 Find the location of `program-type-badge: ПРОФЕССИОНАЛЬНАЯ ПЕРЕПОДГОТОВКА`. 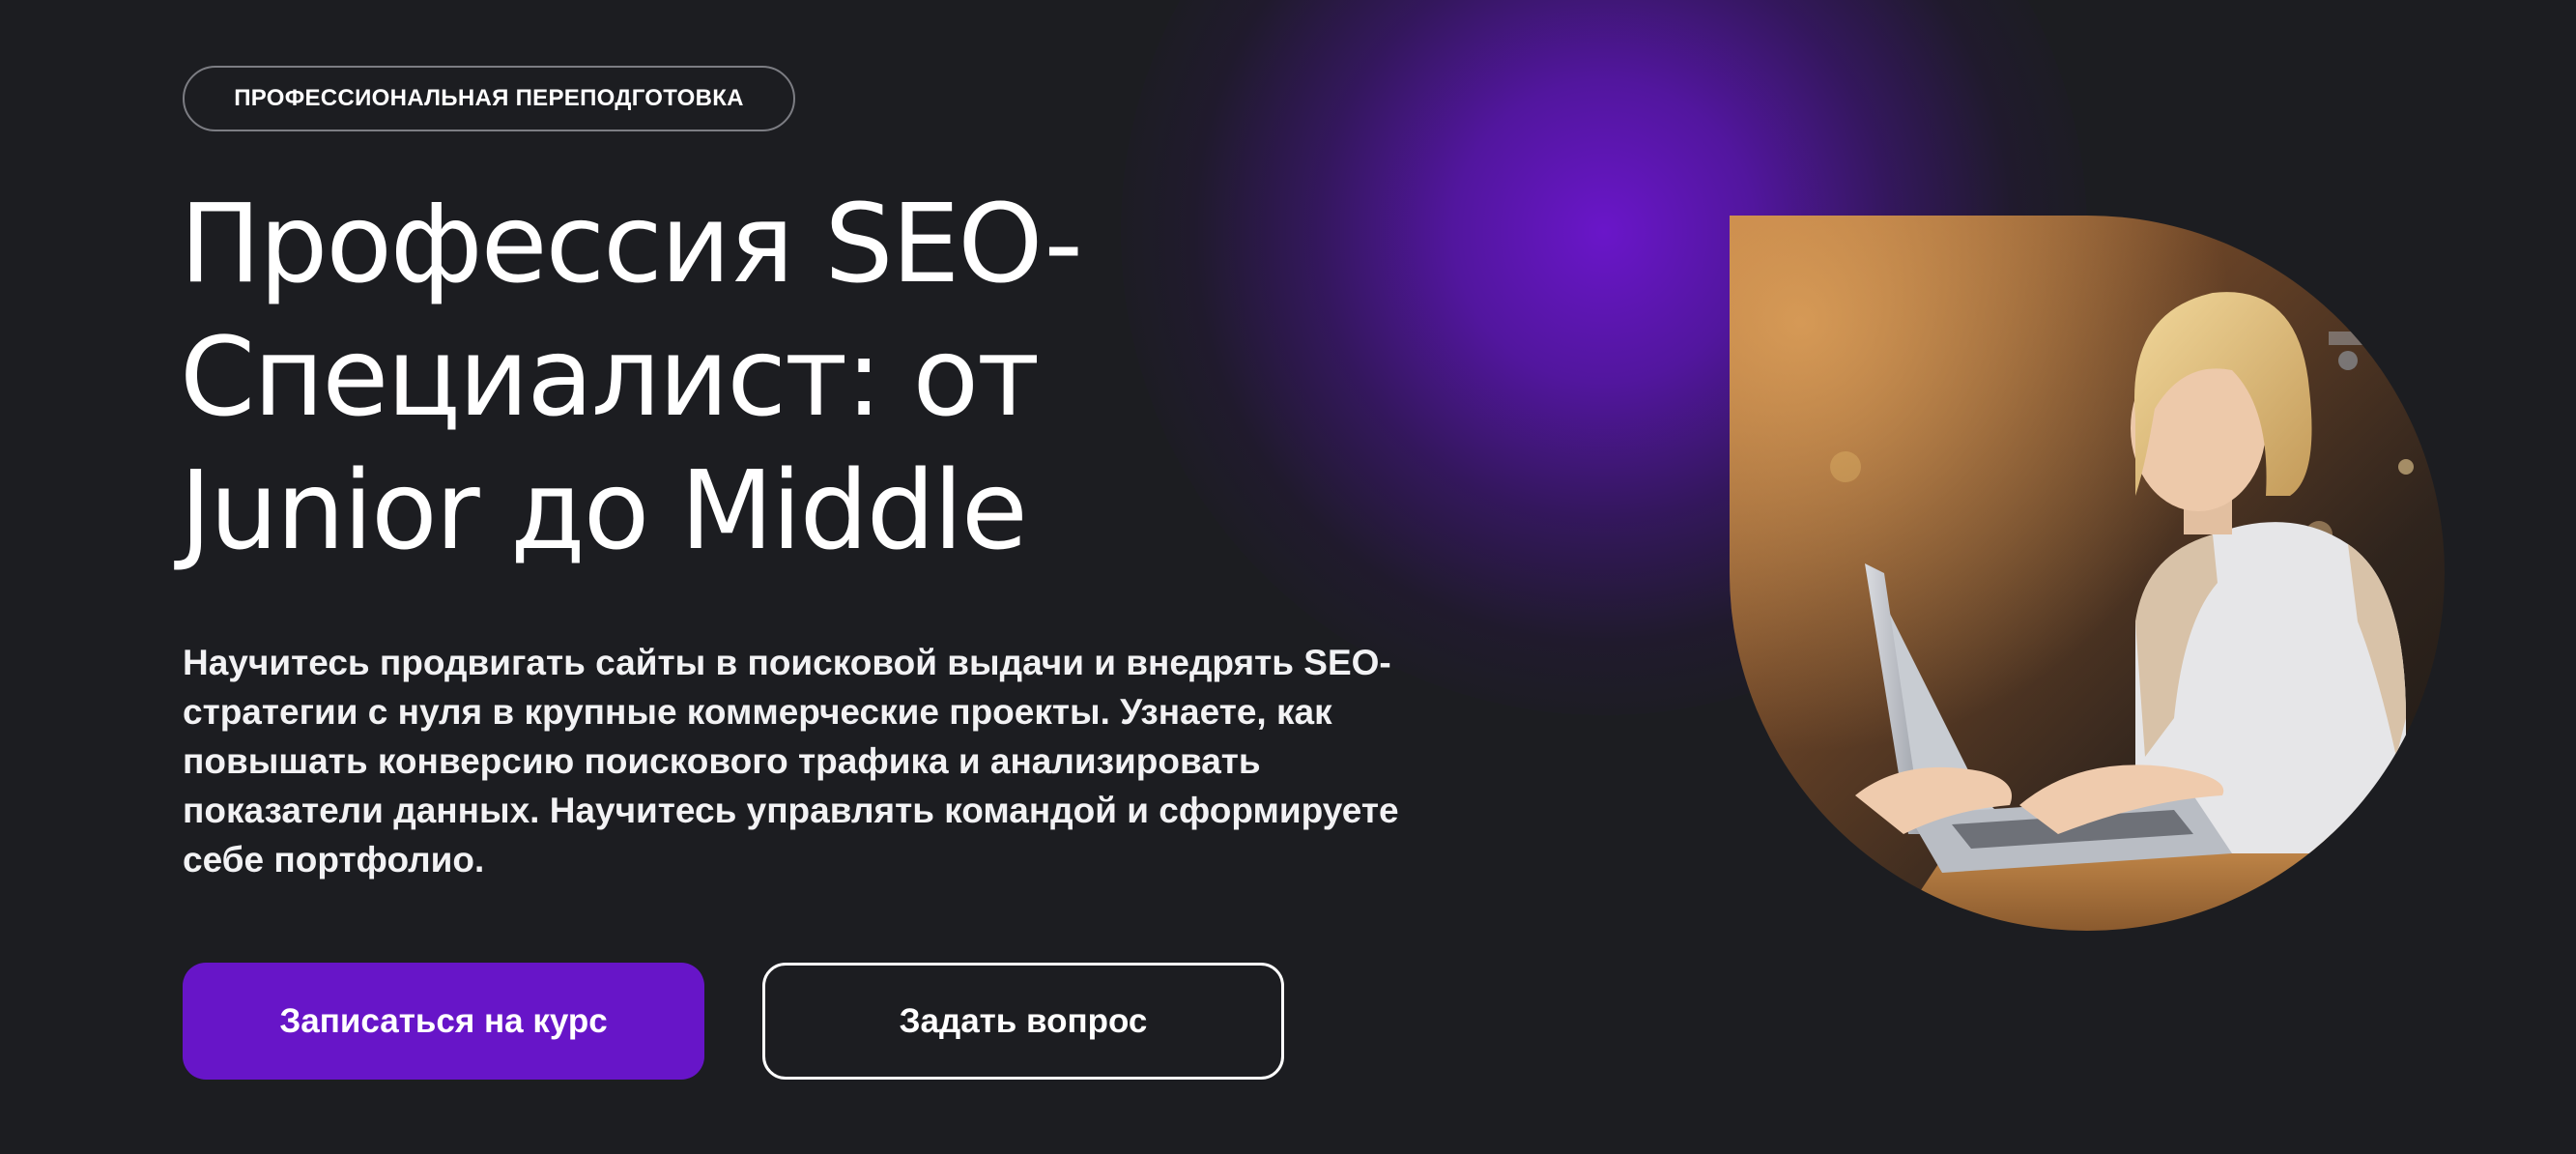

program-type-badge: ПРОФЕССИОНАЛЬНАЯ ПЕРЕПОДГОТОВКА is located at coordinates (489, 98).